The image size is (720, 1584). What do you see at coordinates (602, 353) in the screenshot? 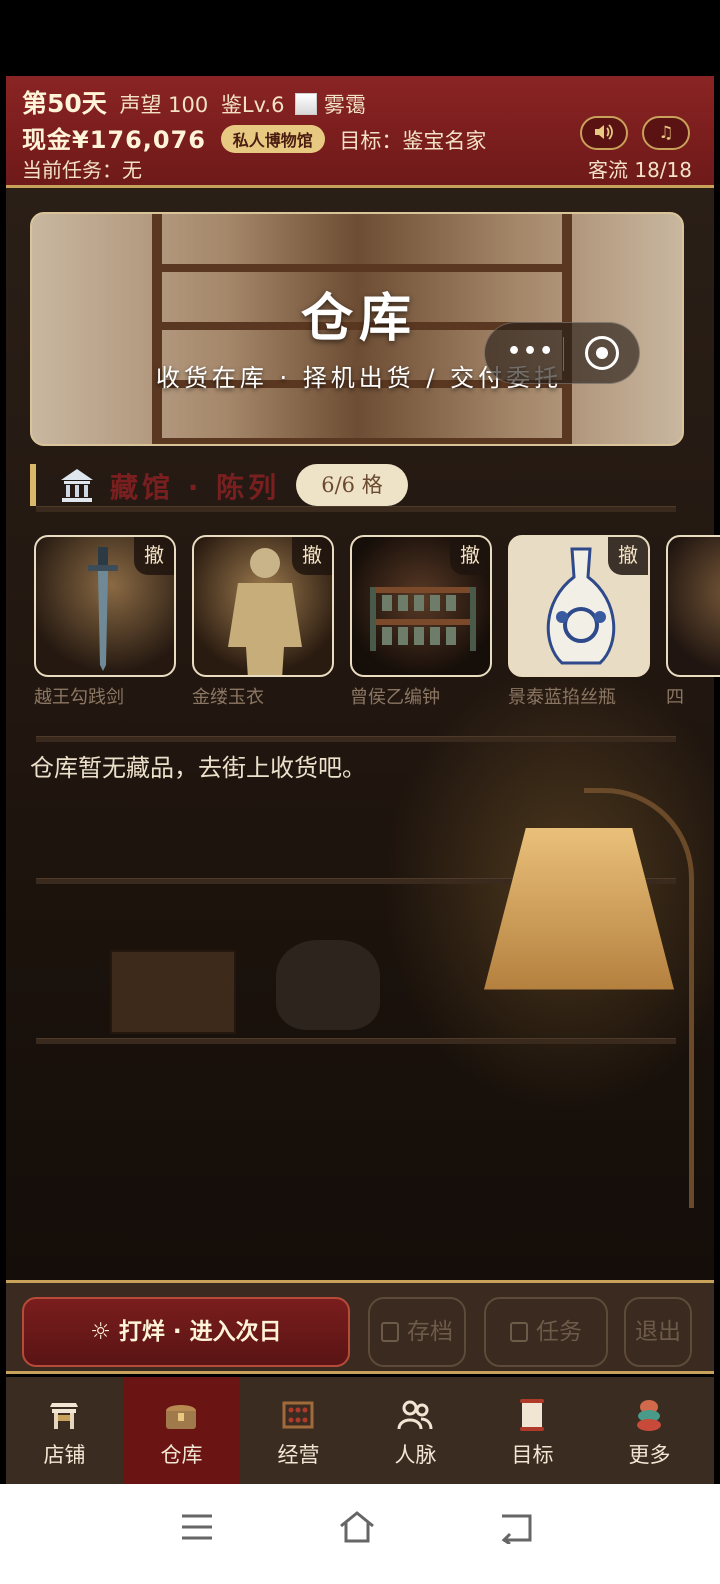
I see `close-target-icon` at bounding box center [602, 353].